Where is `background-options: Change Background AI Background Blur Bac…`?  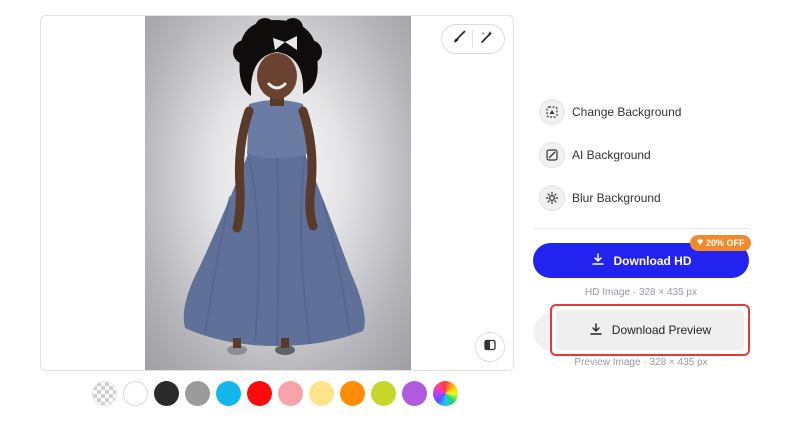
background-options: Change Background AI Background Blur Bac… is located at coordinates (610, 161).